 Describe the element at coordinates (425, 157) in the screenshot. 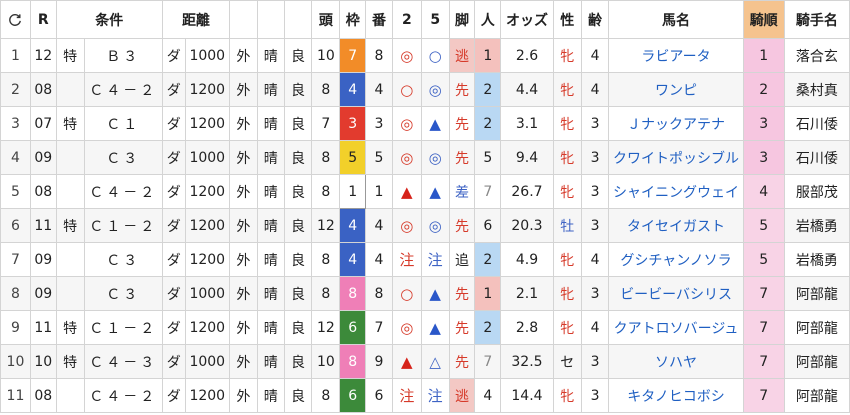

I see `table-row: 4 09 Ｃ３ ダ 1000 外晴良 8 5 5 ◎ ◎ 先 5 9.4 牝 3 クワイトポッシブル 3 石川倭` at that location.